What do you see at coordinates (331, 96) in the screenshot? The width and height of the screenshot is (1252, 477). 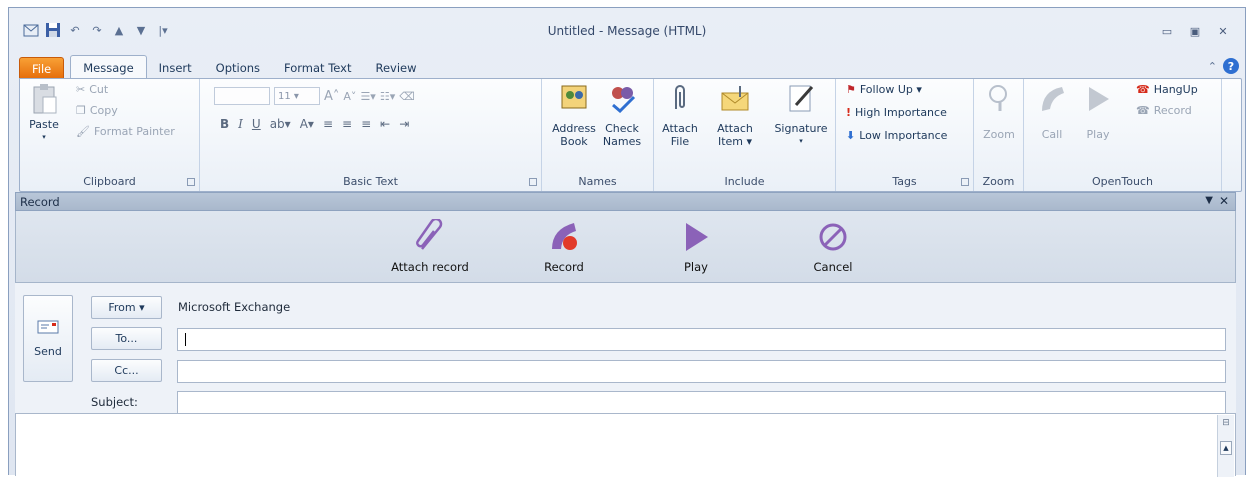 I see `grow-font-icon: A˄` at bounding box center [331, 96].